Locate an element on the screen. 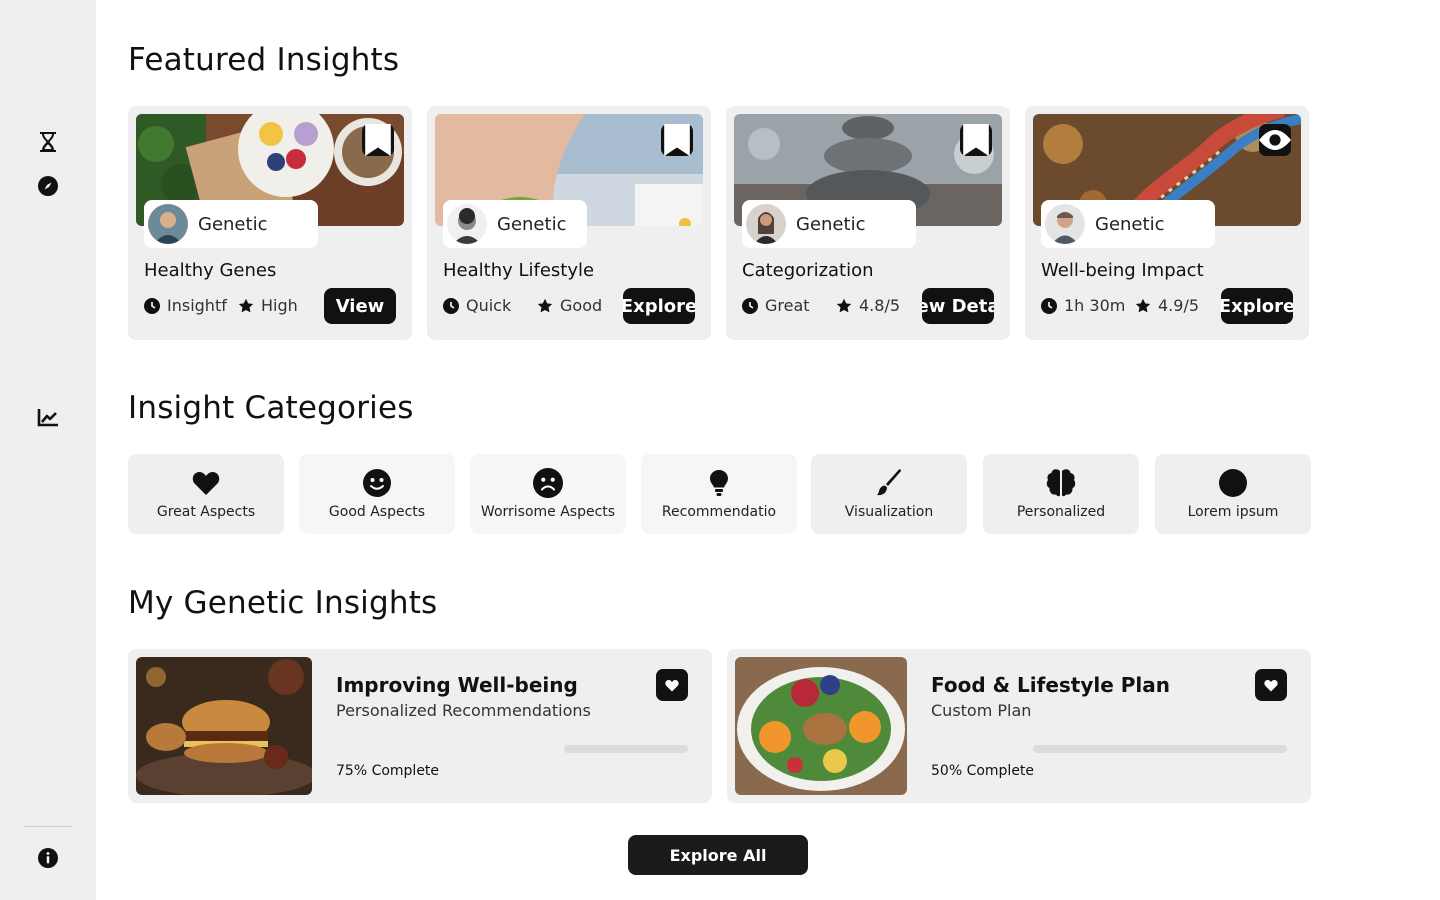  lightbulb-icon is located at coordinates (719, 483).